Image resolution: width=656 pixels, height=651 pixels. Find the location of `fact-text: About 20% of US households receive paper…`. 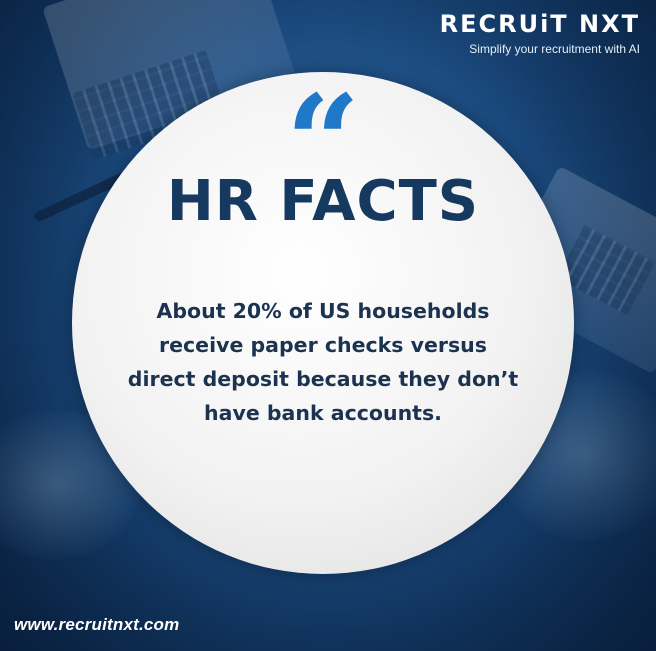

fact-text: About 20% of US households receive paper… is located at coordinates (323, 362).